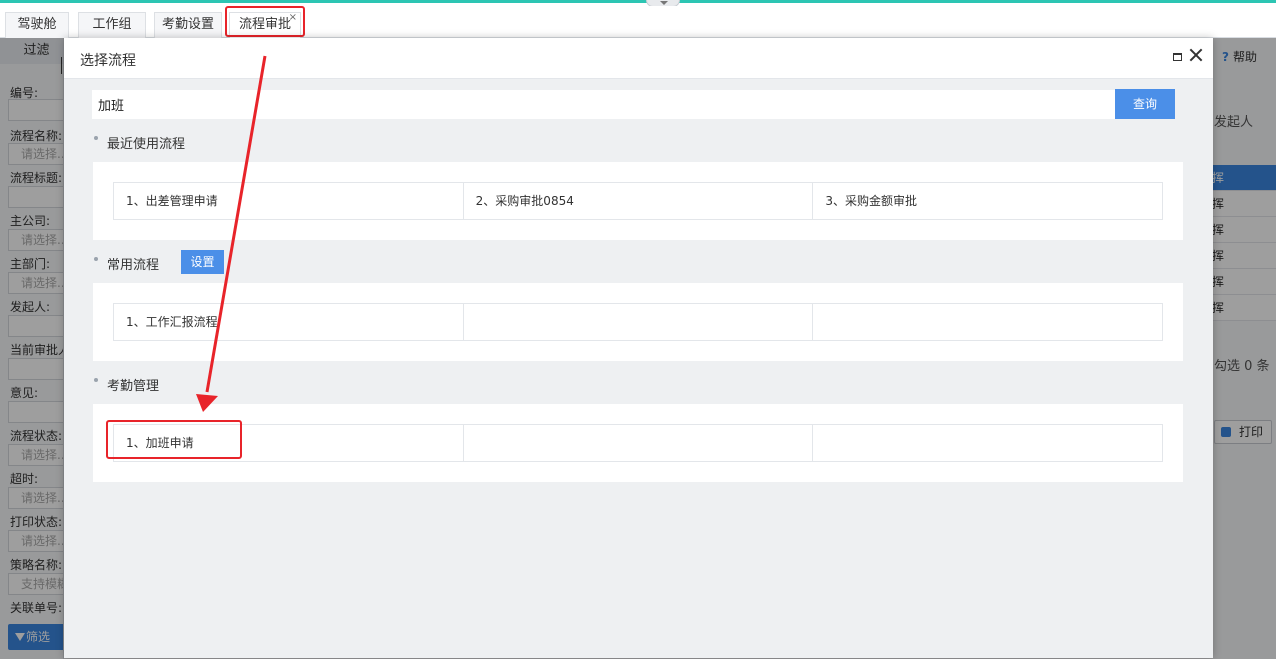 The image size is (1276, 659). What do you see at coordinates (146, 144) in the screenshot?
I see `section-title-recent: 最近使用流程` at bounding box center [146, 144].